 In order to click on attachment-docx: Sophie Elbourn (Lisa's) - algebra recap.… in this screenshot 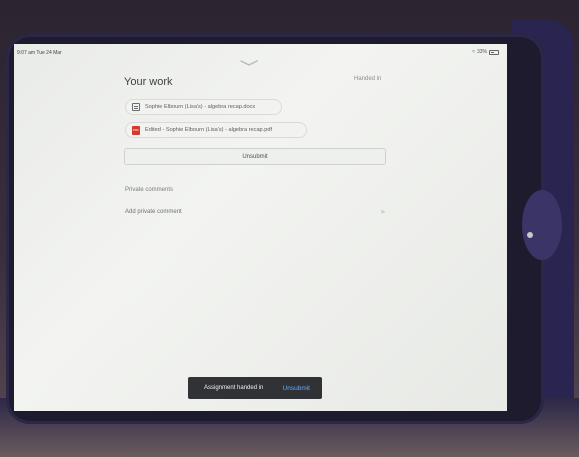, I will do `click(203, 107)`.